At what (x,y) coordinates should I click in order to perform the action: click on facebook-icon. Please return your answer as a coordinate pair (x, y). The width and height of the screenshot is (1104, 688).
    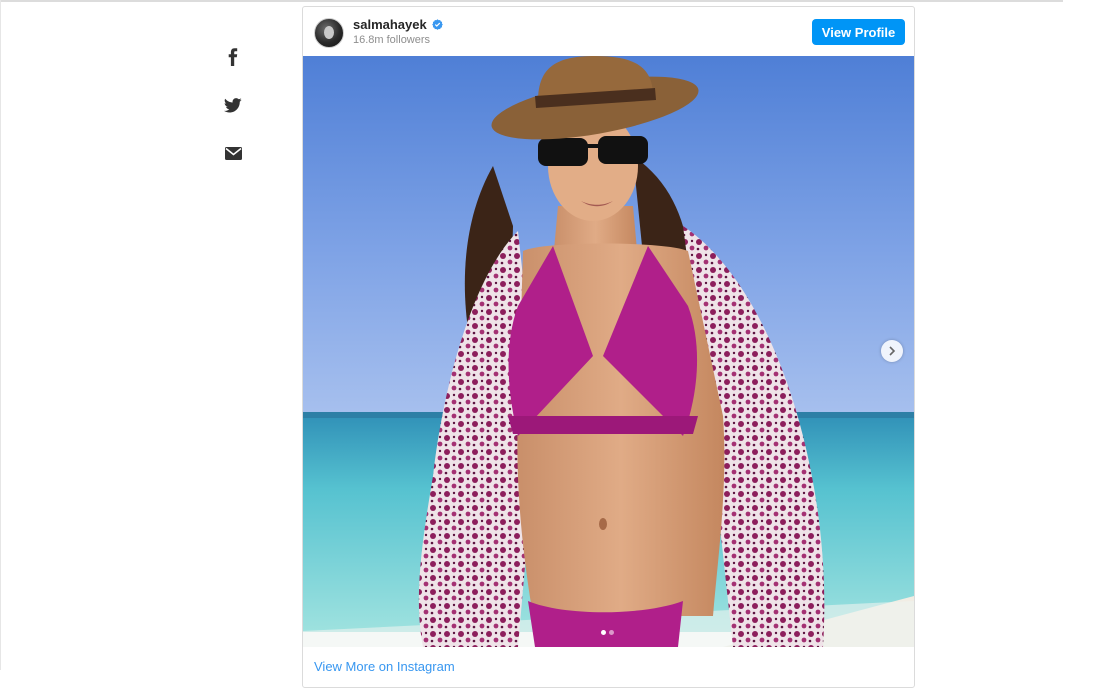
    Looking at the image, I should click on (233, 57).